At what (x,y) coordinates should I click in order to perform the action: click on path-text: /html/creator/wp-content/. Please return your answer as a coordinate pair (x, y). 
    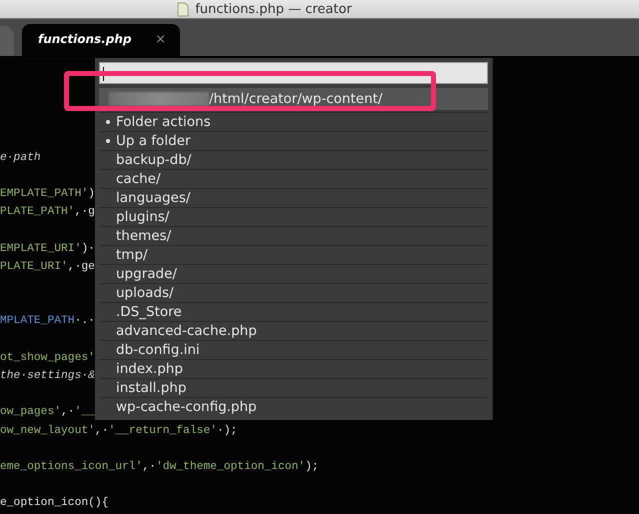
    Looking at the image, I should click on (295, 99).